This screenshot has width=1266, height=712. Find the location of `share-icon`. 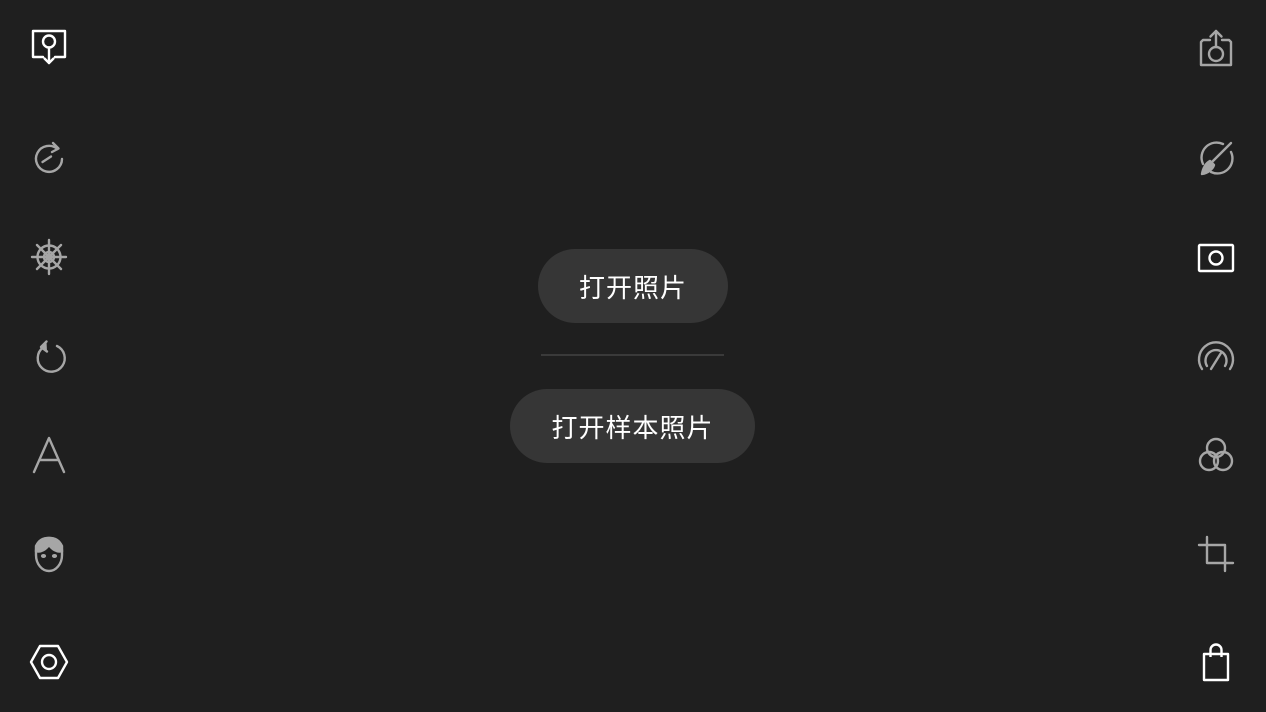

share-icon is located at coordinates (1216, 48).